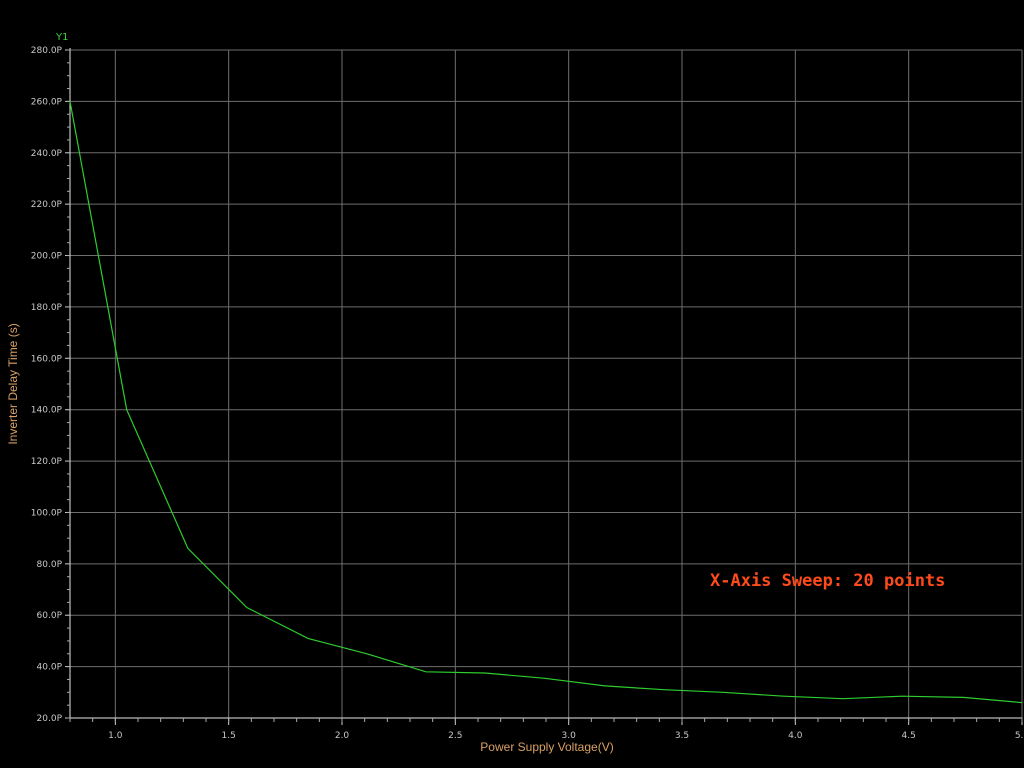 The width and height of the screenshot is (1024, 768). I want to click on x-tick-label: 1.5, so click(229, 736).